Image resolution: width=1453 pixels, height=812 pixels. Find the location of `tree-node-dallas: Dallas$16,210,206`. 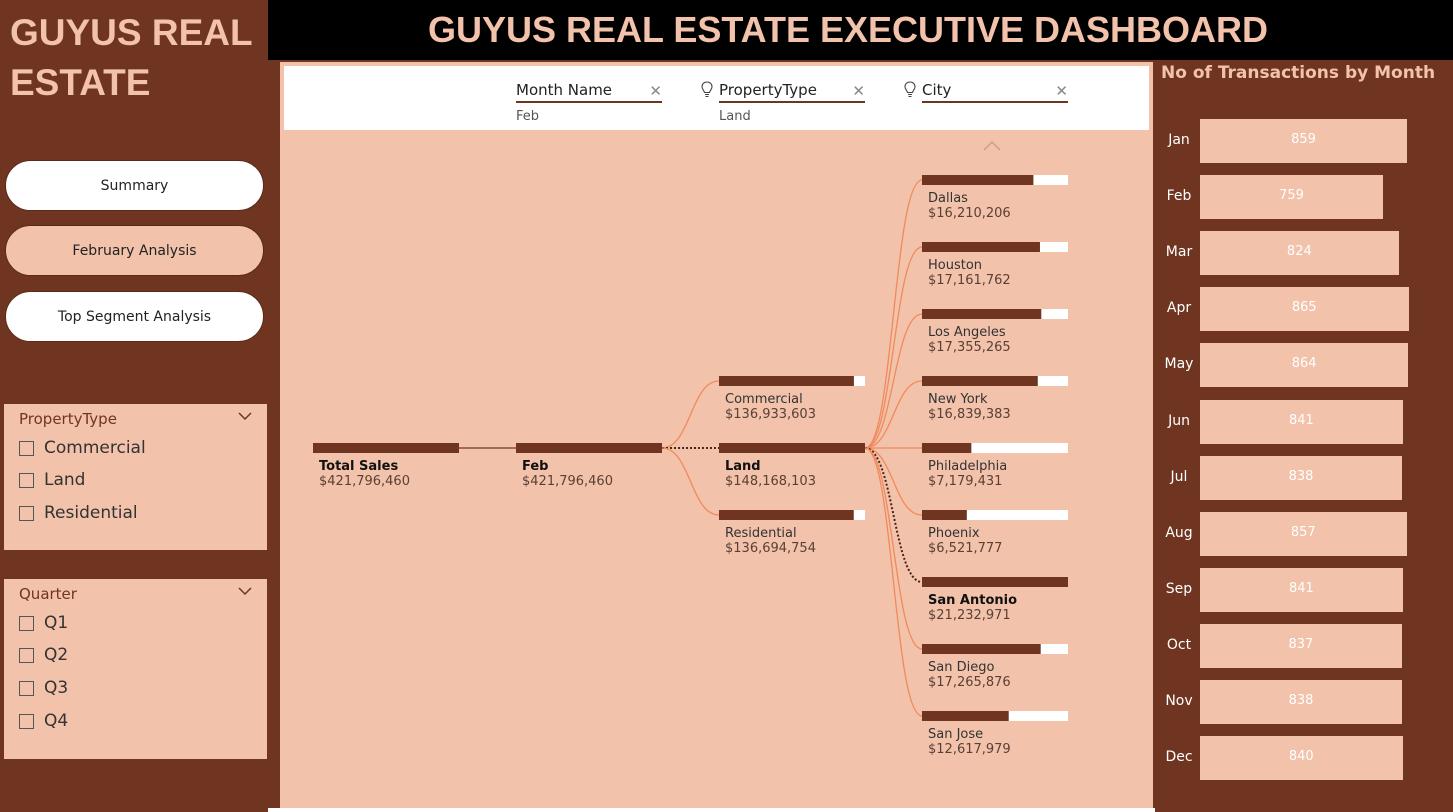

tree-node-dallas: Dallas$16,210,206 is located at coordinates (995, 198).